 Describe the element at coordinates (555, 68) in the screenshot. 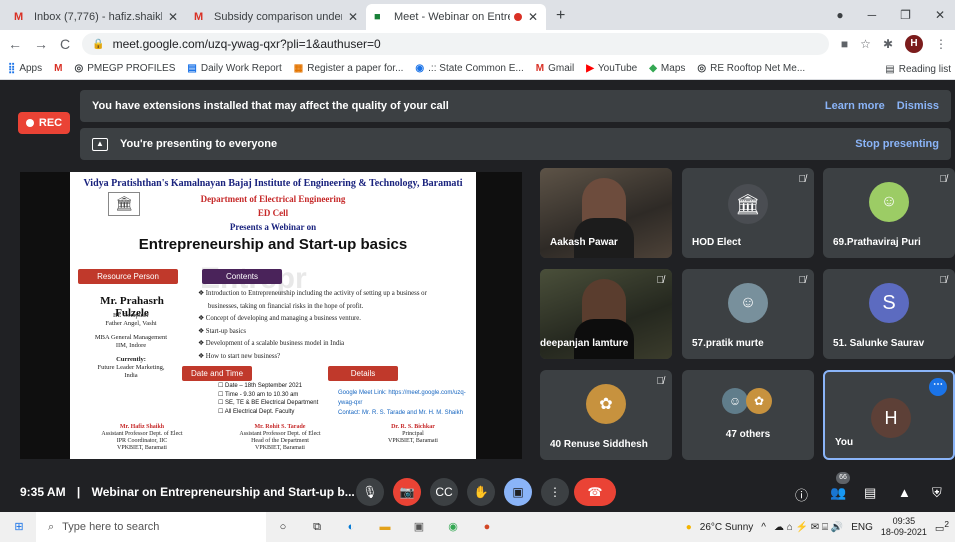

I see `bookmark-gmail: M Gmail` at that location.